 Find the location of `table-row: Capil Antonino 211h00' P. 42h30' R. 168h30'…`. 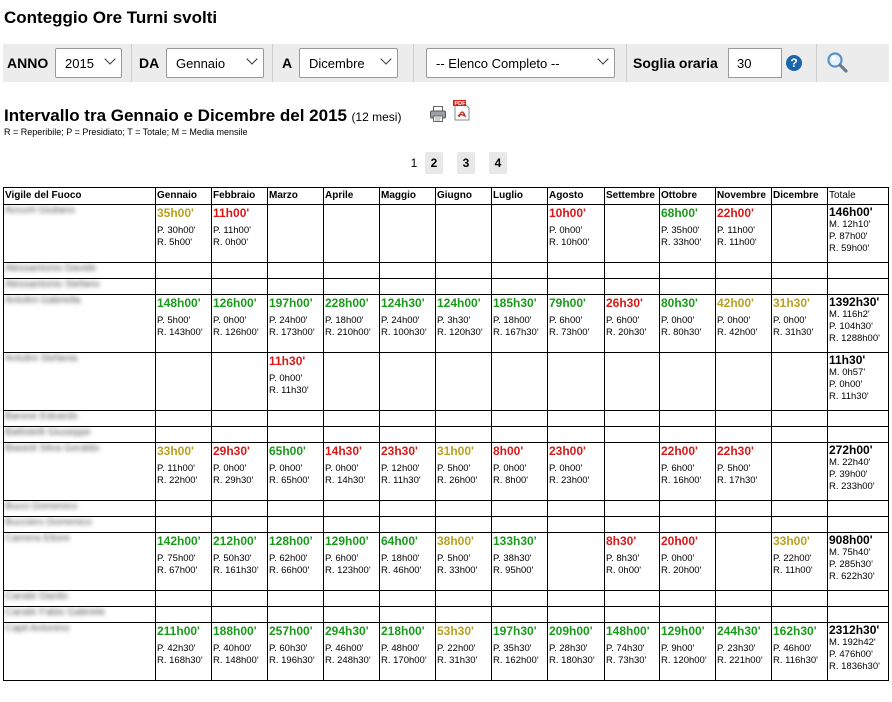

table-row: Capil Antonino 211h00' P. 42h30' R. 168h30'… is located at coordinates (446, 651).